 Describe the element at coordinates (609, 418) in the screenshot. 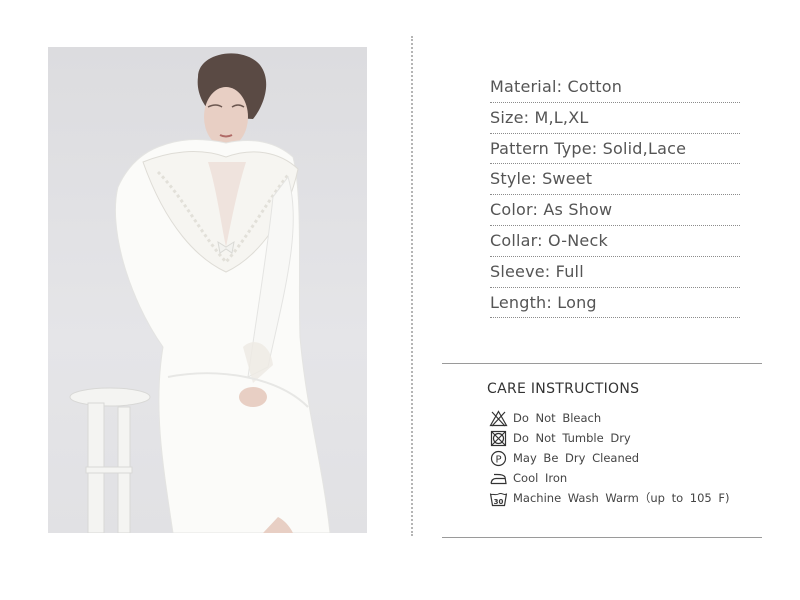

I see `care-item-no-bleach: Do Not Bleach` at that location.